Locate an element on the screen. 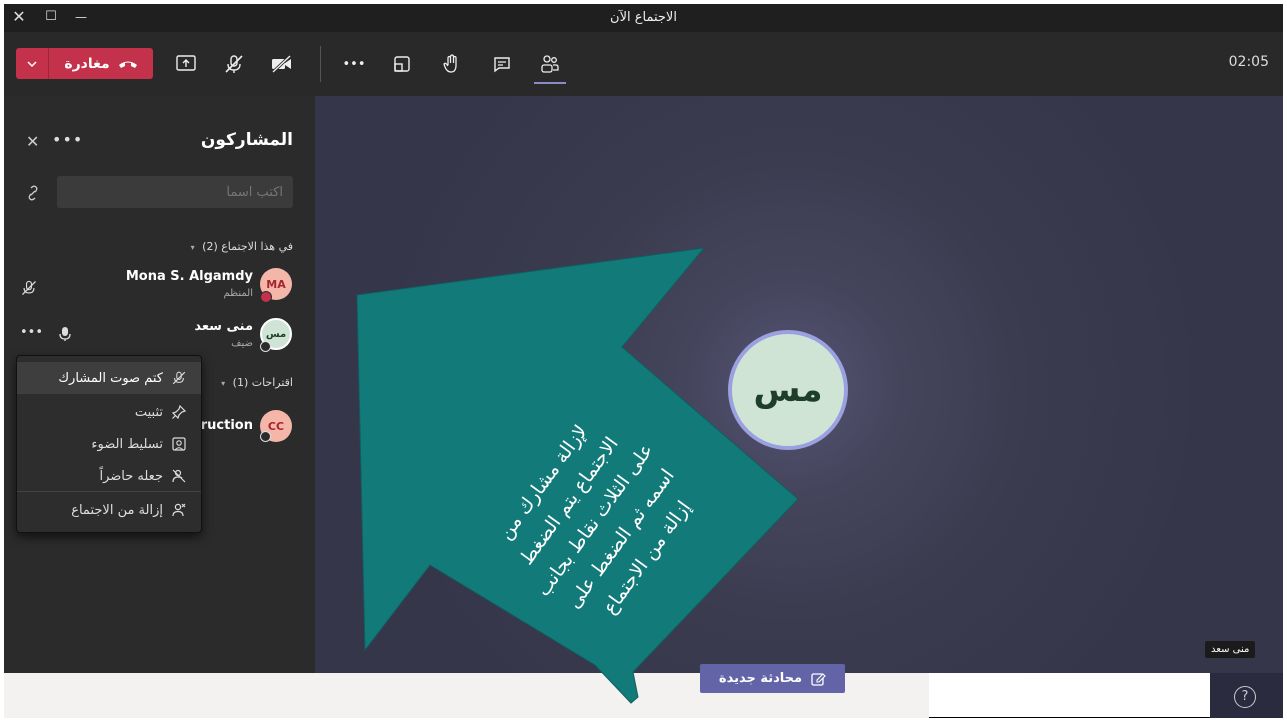  help-icon: ? is located at coordinates (1245, 697).